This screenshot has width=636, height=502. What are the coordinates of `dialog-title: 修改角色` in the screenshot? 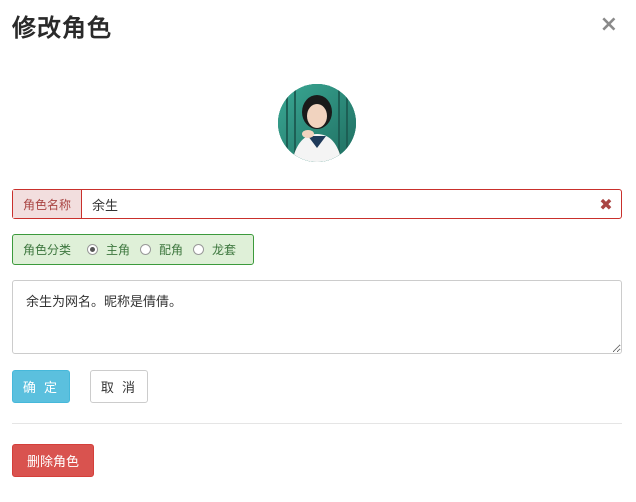 It's located at (62, 28).